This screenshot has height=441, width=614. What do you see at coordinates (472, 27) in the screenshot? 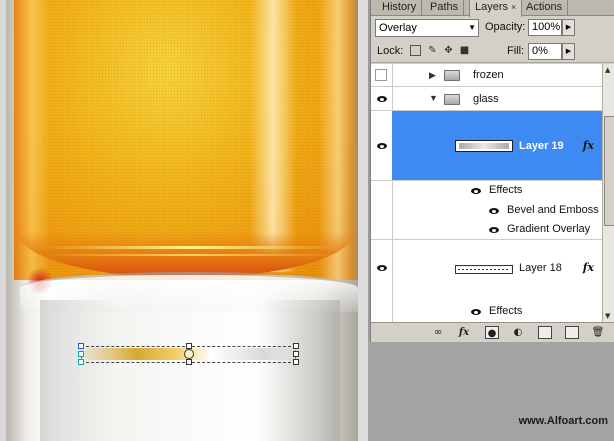
I see `chevron-down-icon: ▼` at bounding box center [472, 27].